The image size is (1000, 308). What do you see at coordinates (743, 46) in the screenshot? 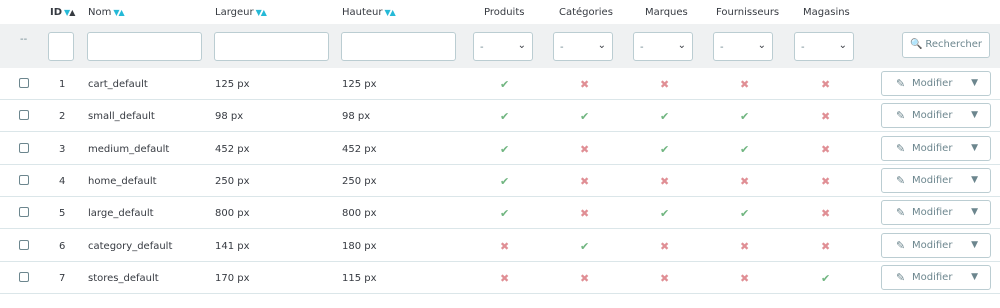
I see `filter-suppliers-select: - ⌄` at bounding box center [743, 46].